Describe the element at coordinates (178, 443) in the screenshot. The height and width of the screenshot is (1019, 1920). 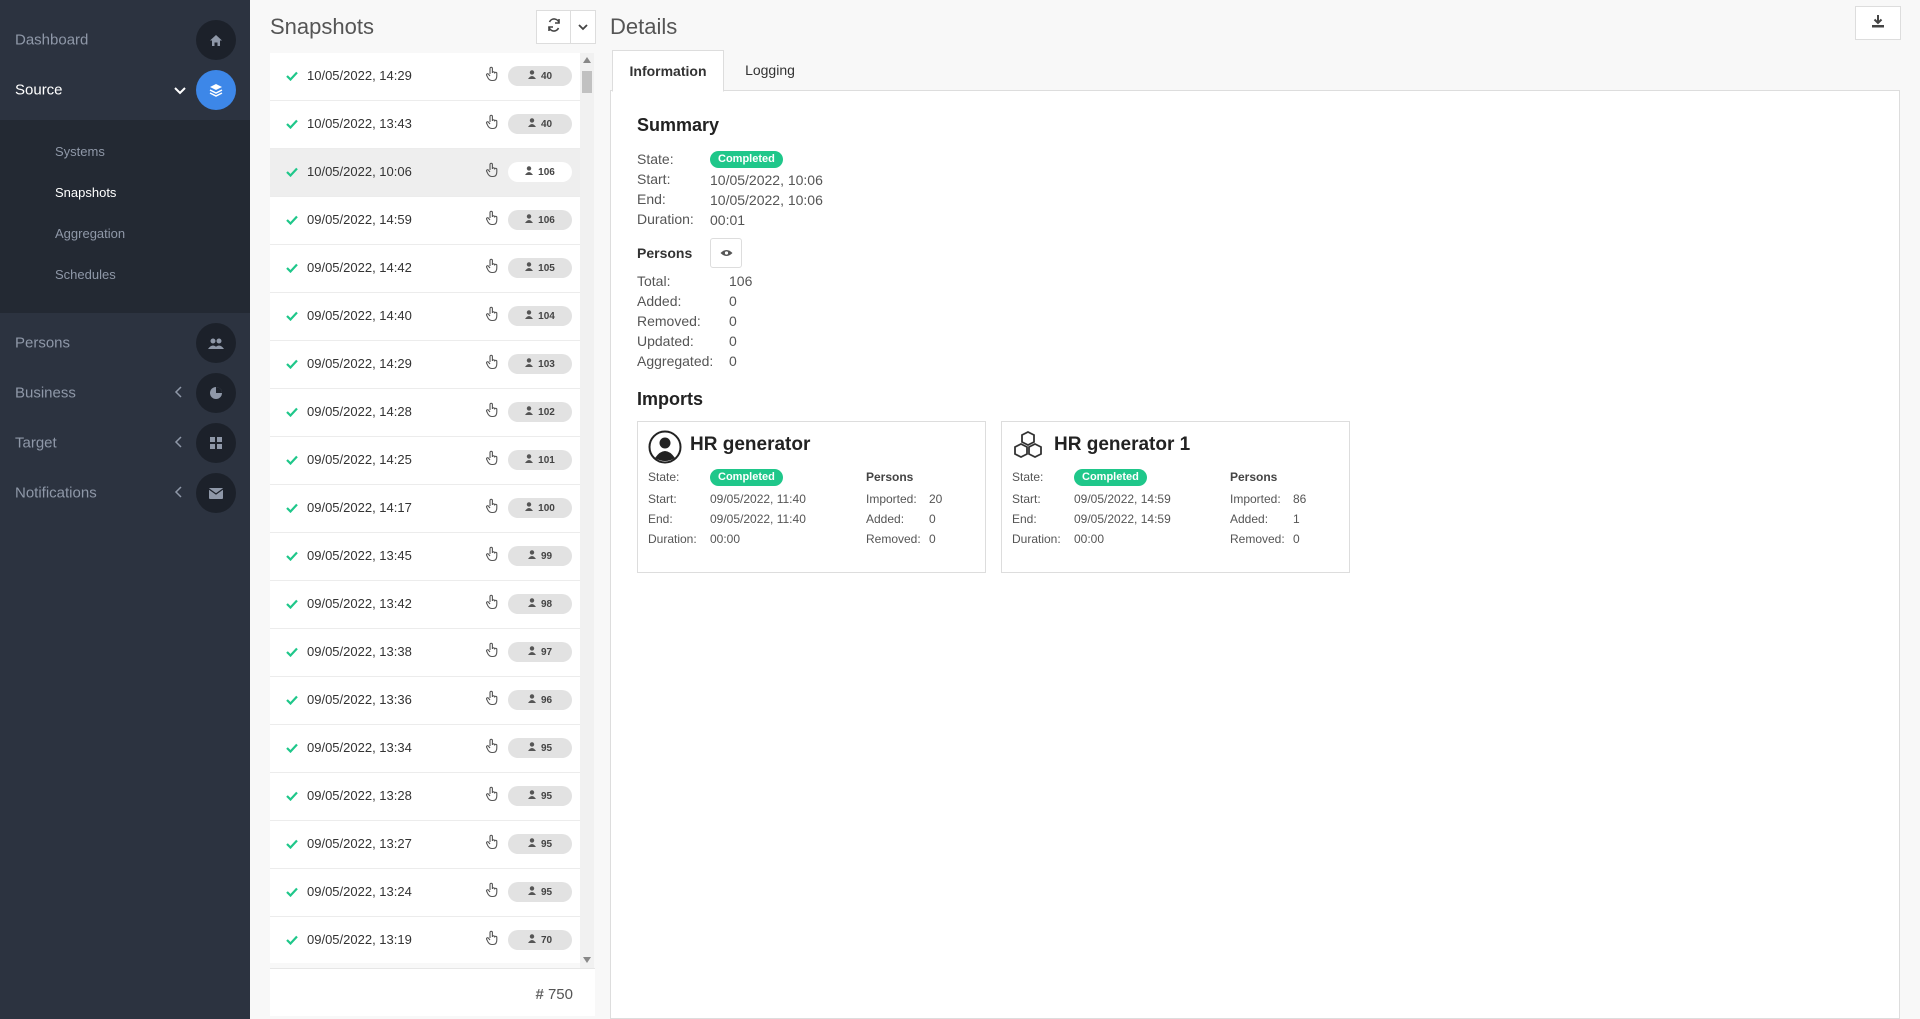
I see `chevron-left-icon` at that location.